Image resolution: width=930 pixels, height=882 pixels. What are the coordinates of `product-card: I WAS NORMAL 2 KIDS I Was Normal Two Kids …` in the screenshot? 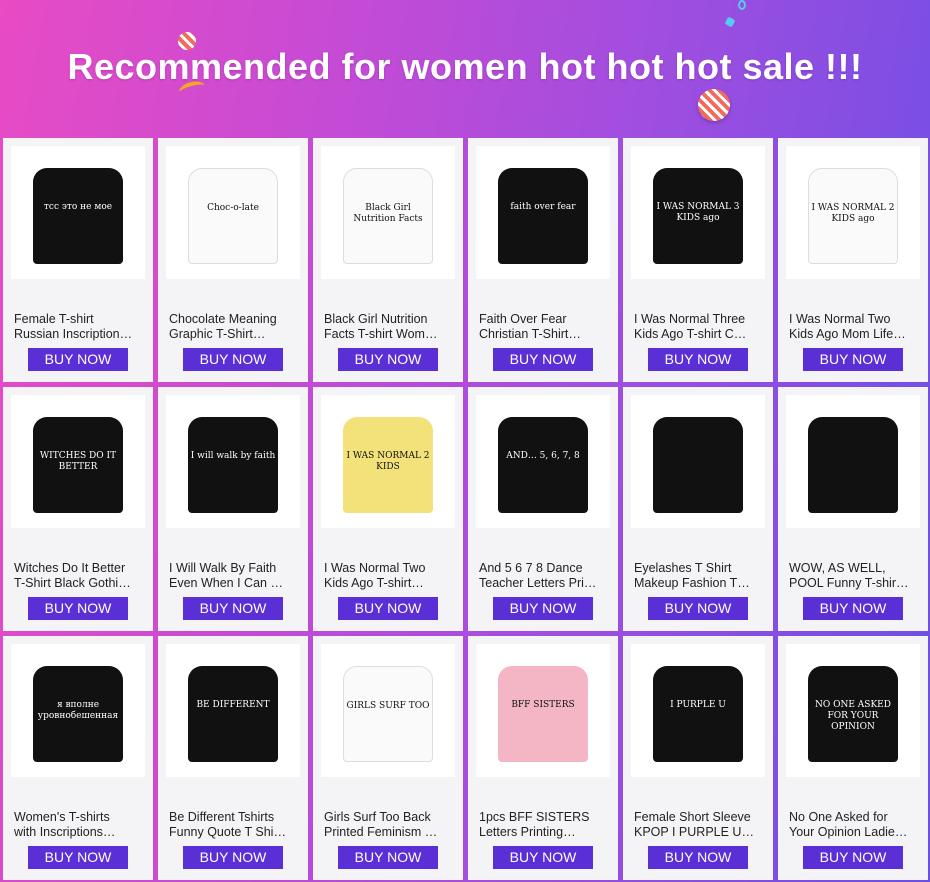 It's located at (388, 509).